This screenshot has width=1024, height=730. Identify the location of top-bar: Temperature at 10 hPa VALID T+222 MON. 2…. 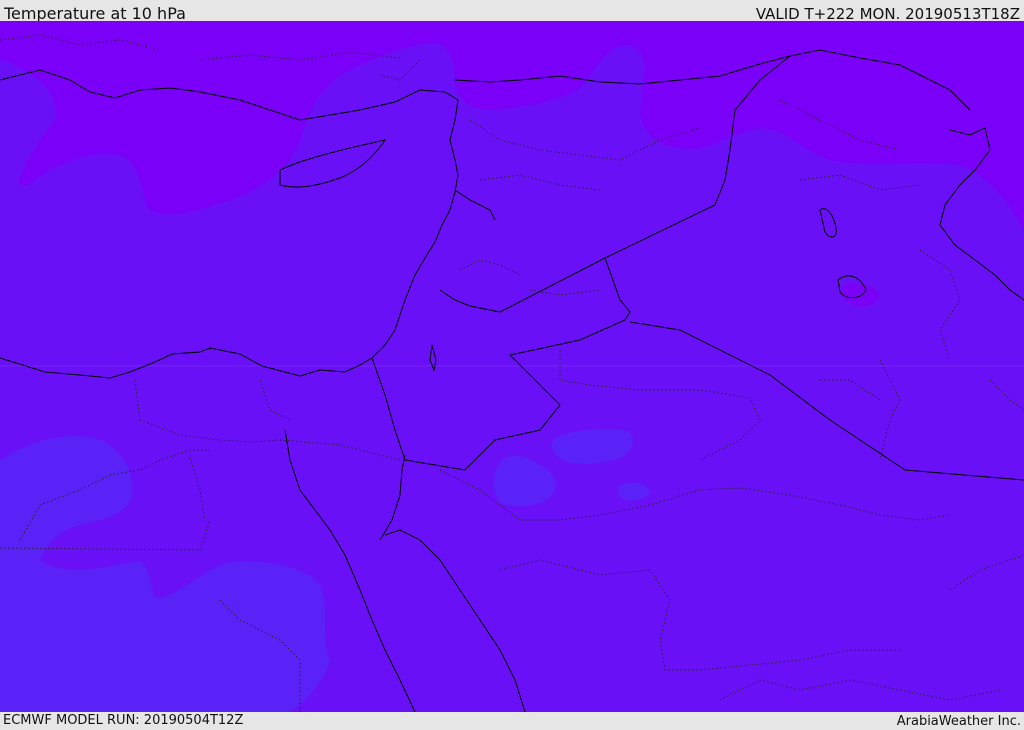
(512, 11).